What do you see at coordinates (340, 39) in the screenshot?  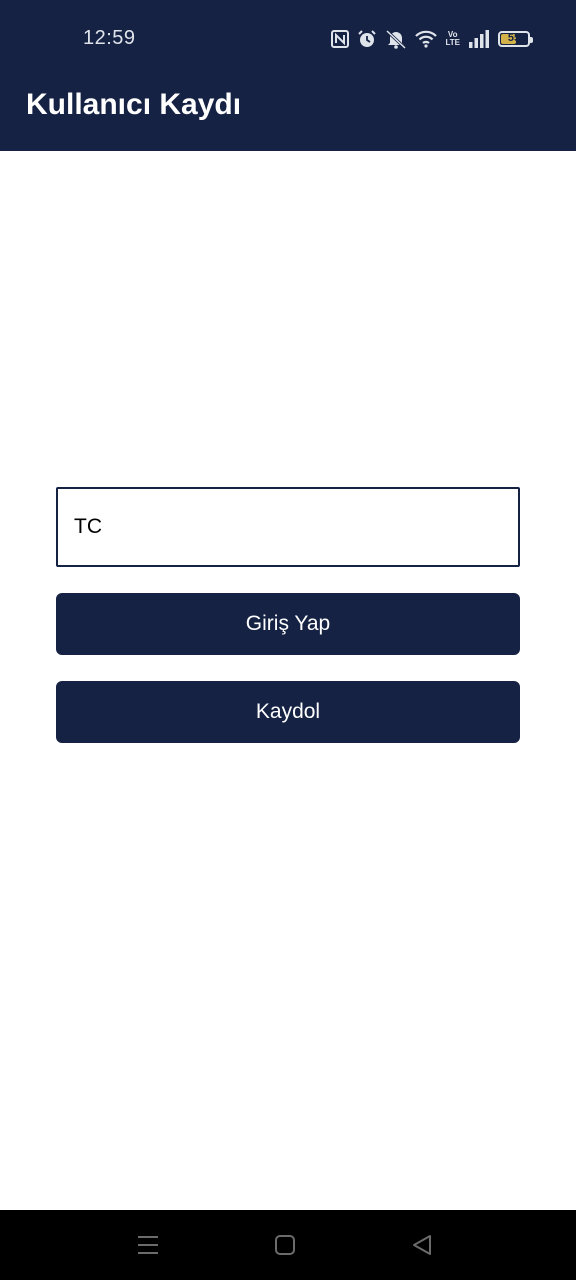 I see `nfc-icon` at bounding box center [340, 39].